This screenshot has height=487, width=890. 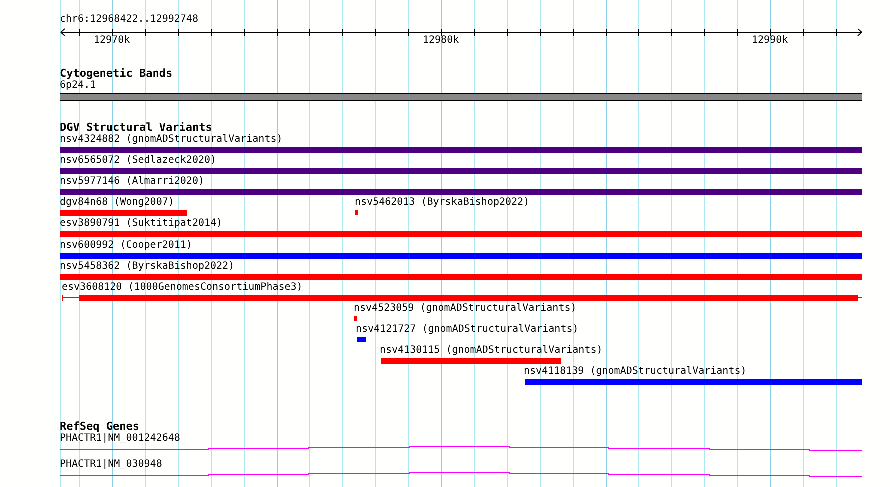 I want to click on tick-label: 12990k, so click(x=770, y=41).